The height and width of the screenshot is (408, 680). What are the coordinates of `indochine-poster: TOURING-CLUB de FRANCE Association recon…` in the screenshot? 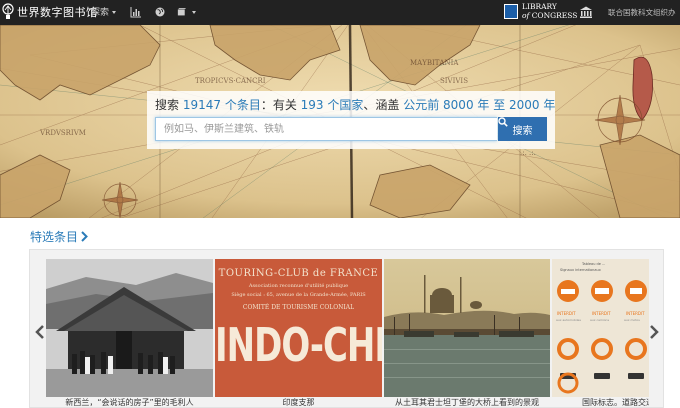 It's located at (298, 328).